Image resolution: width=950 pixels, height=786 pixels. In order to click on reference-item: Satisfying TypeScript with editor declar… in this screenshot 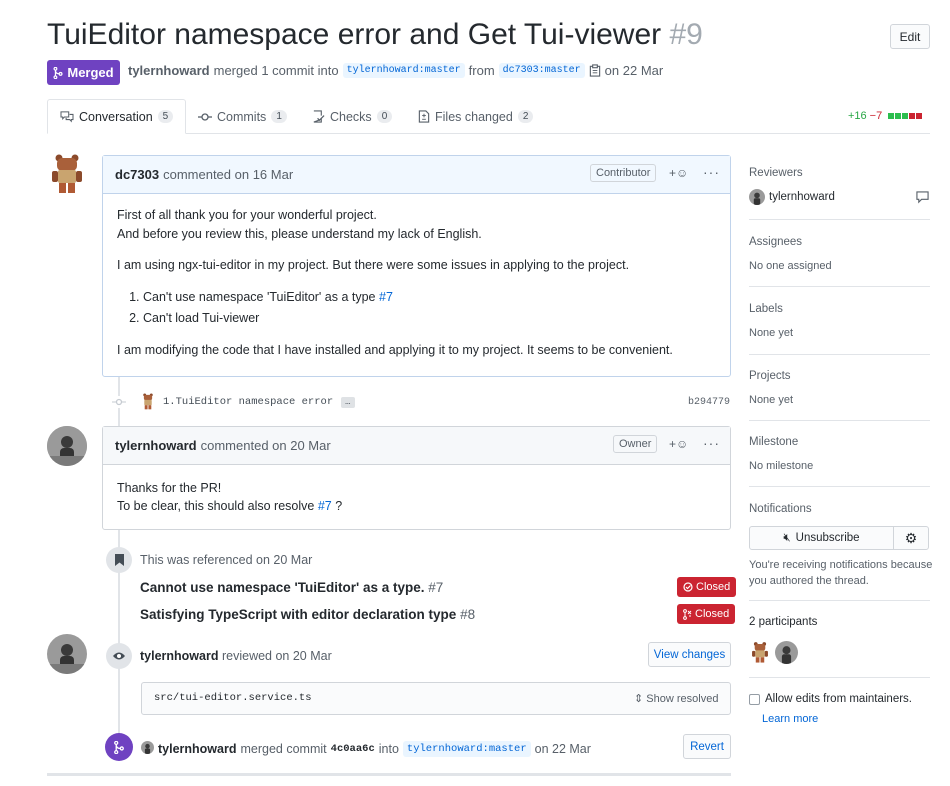, I will do `click(307, 614)`.